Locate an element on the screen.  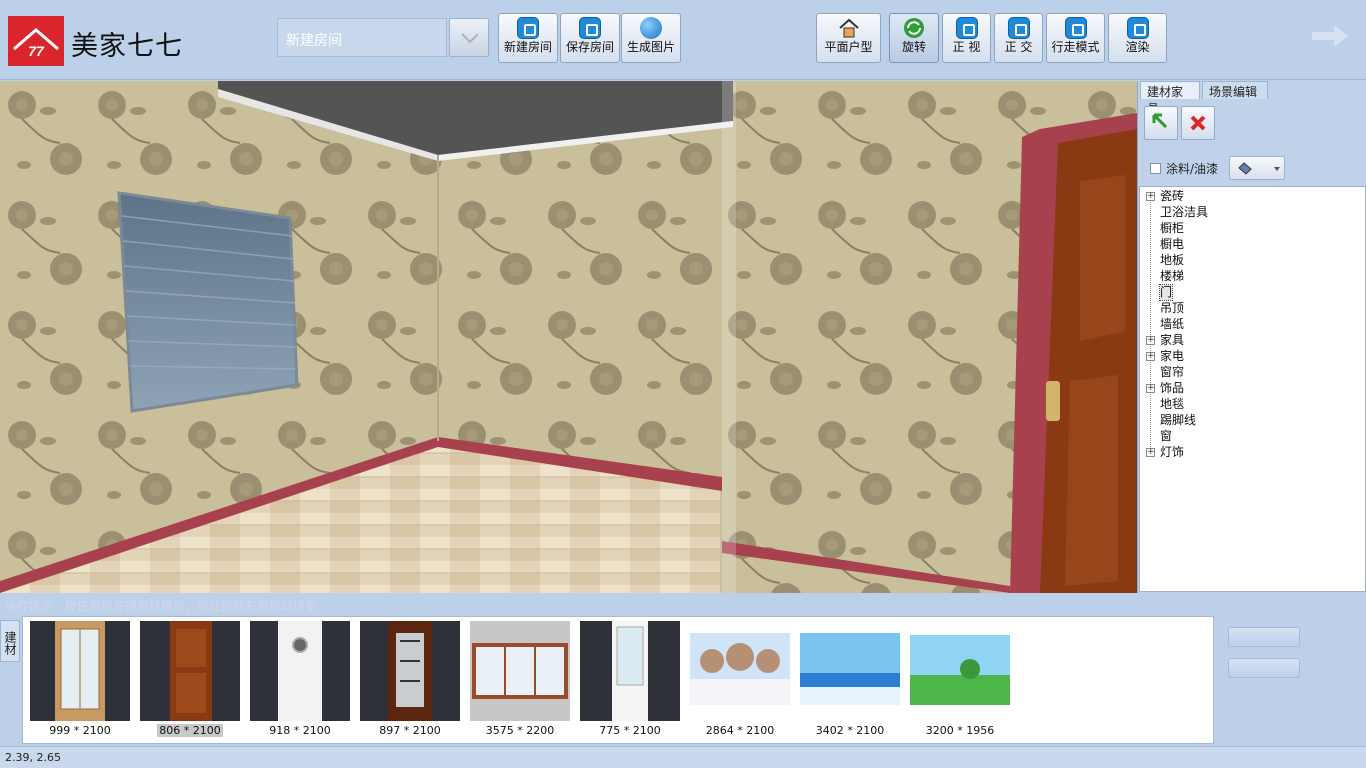
logo-text: 77 is located at coordinates (36, 51).